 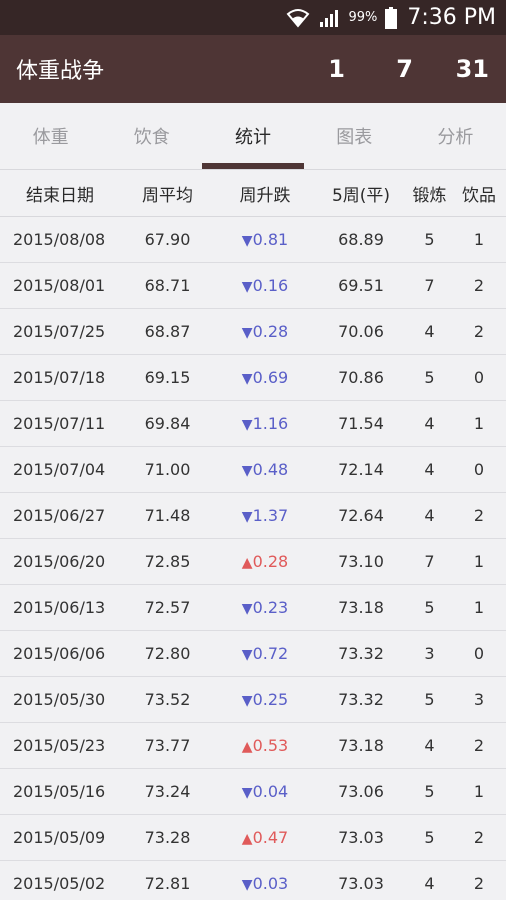 What do you see at coordinates (361, 469) in the screenshot?
I see `cell-5-week-avg: 72.14` at bounding box center [361, 469].